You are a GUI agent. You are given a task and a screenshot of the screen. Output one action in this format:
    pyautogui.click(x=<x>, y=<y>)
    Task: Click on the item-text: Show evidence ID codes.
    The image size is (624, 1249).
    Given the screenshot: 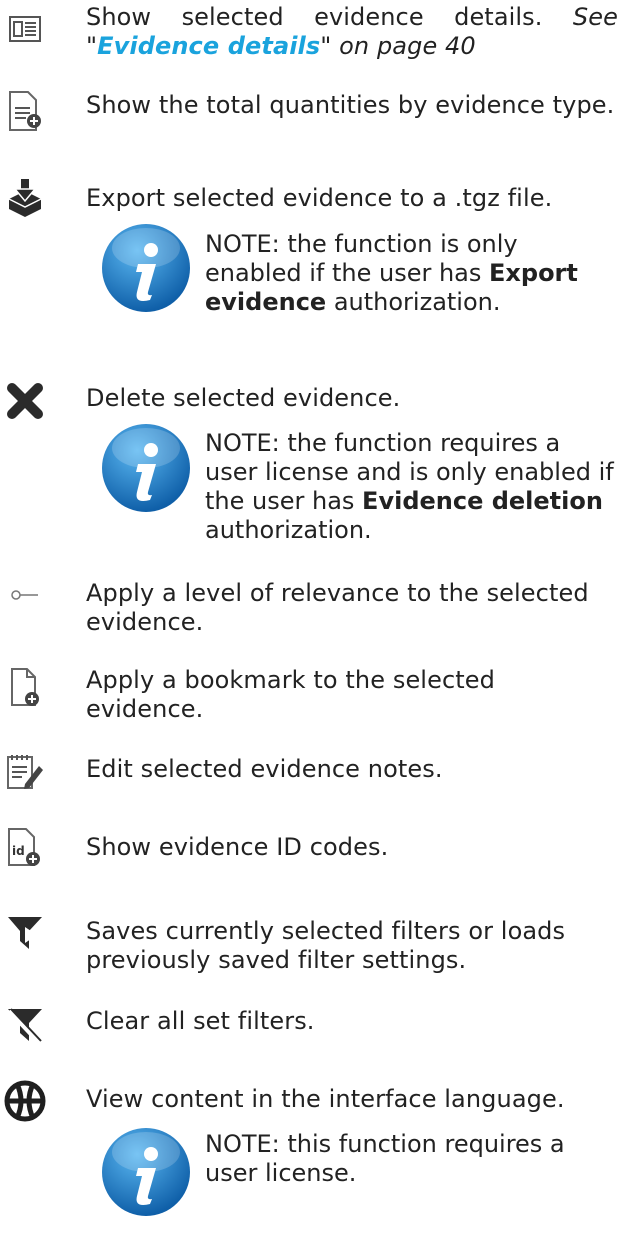 What is the action you would take?
    pyautogui.click(x=237, y=847)
    